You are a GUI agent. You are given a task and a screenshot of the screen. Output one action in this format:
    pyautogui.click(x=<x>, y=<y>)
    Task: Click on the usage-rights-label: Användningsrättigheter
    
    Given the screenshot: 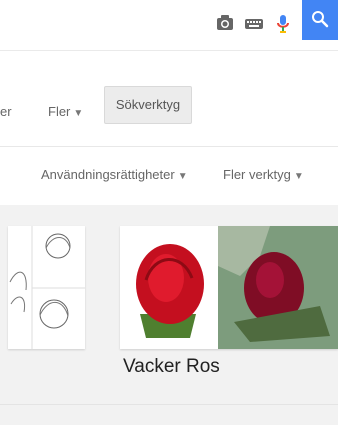 What is the action you would take?
    pyautogui.click(x=108, y=174)
    